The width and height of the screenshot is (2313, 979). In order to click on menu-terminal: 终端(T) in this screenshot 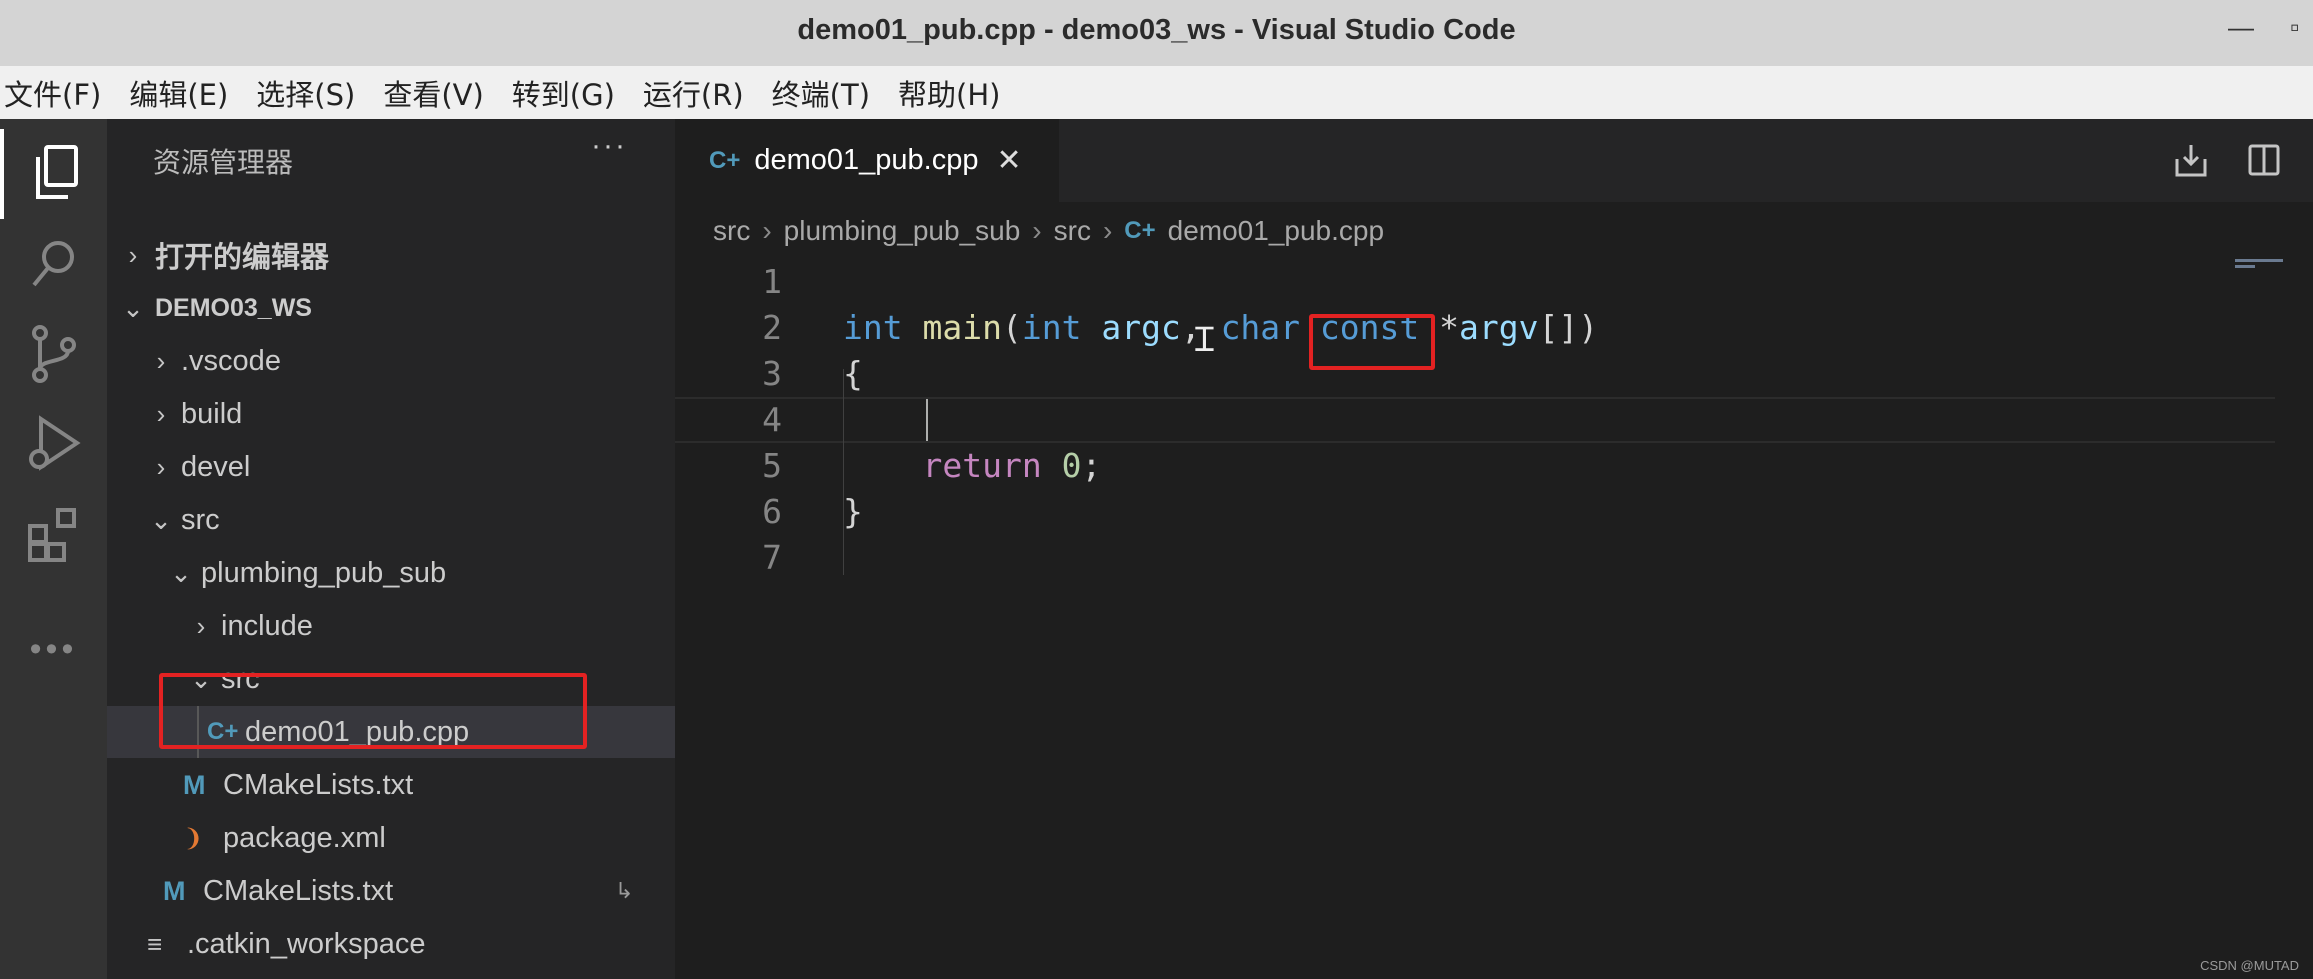, I will do `click(819, 93)`.